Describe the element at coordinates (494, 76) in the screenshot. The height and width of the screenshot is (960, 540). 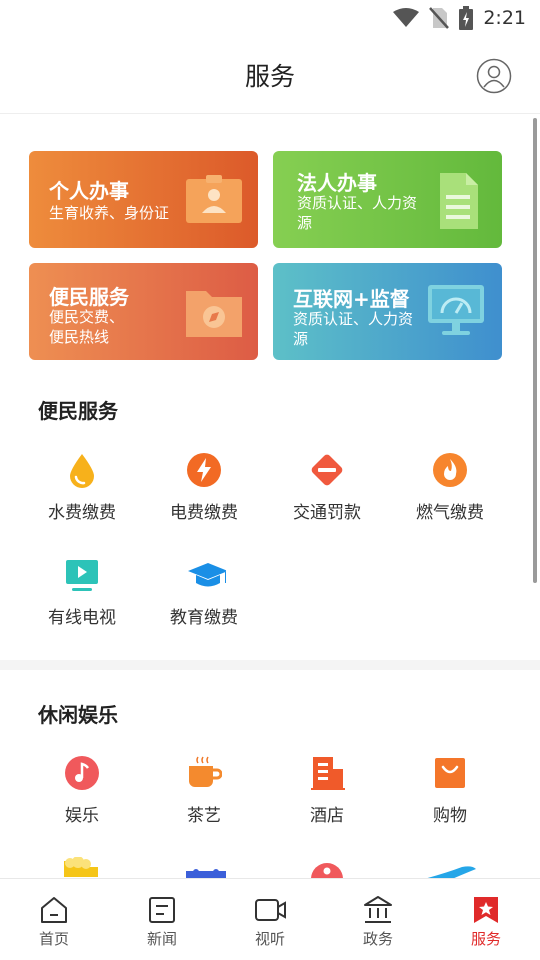
I see `user-avatar-icon` at that location.